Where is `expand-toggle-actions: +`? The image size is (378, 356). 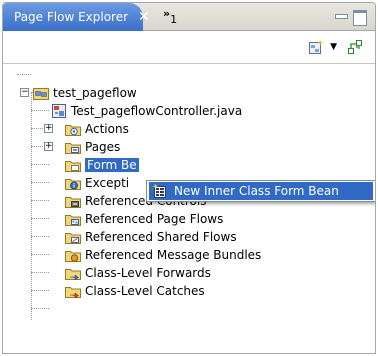 expand-toggle-actions: + is located at coordinates (48, 128).